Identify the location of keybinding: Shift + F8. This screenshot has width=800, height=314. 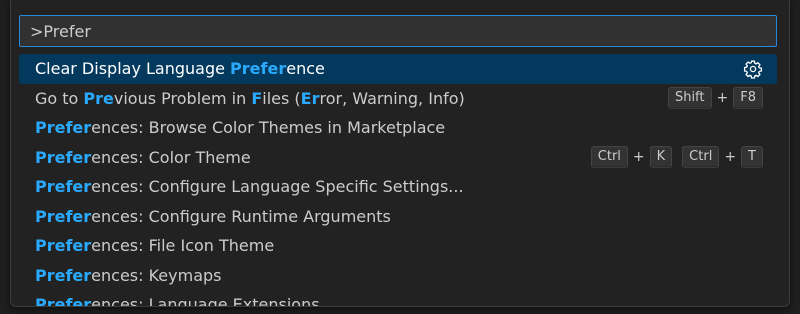
(715, 99).